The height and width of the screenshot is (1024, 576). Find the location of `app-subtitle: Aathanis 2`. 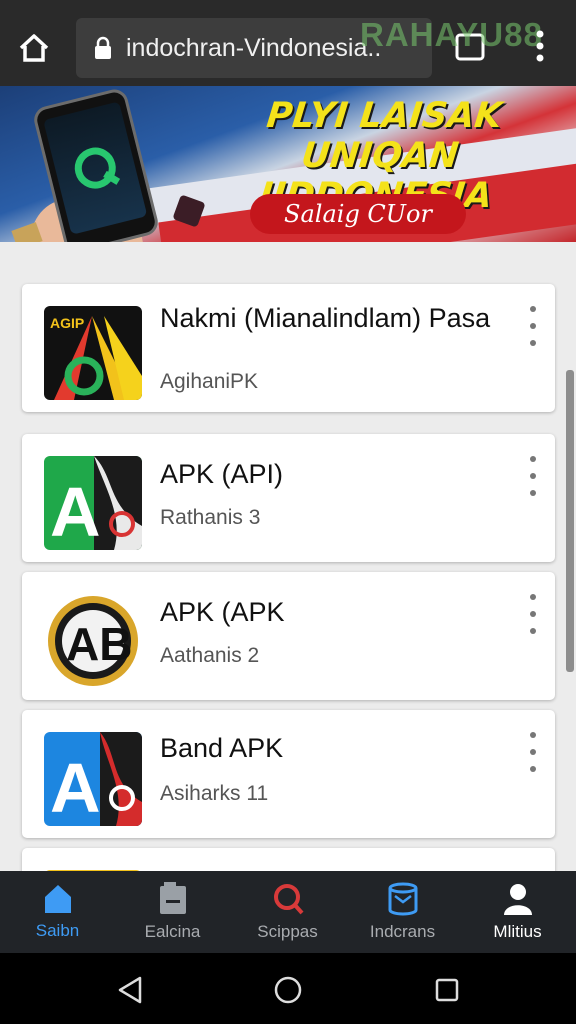

app-subtitle: Aathanis 2 is located at coordinates (210, 655).